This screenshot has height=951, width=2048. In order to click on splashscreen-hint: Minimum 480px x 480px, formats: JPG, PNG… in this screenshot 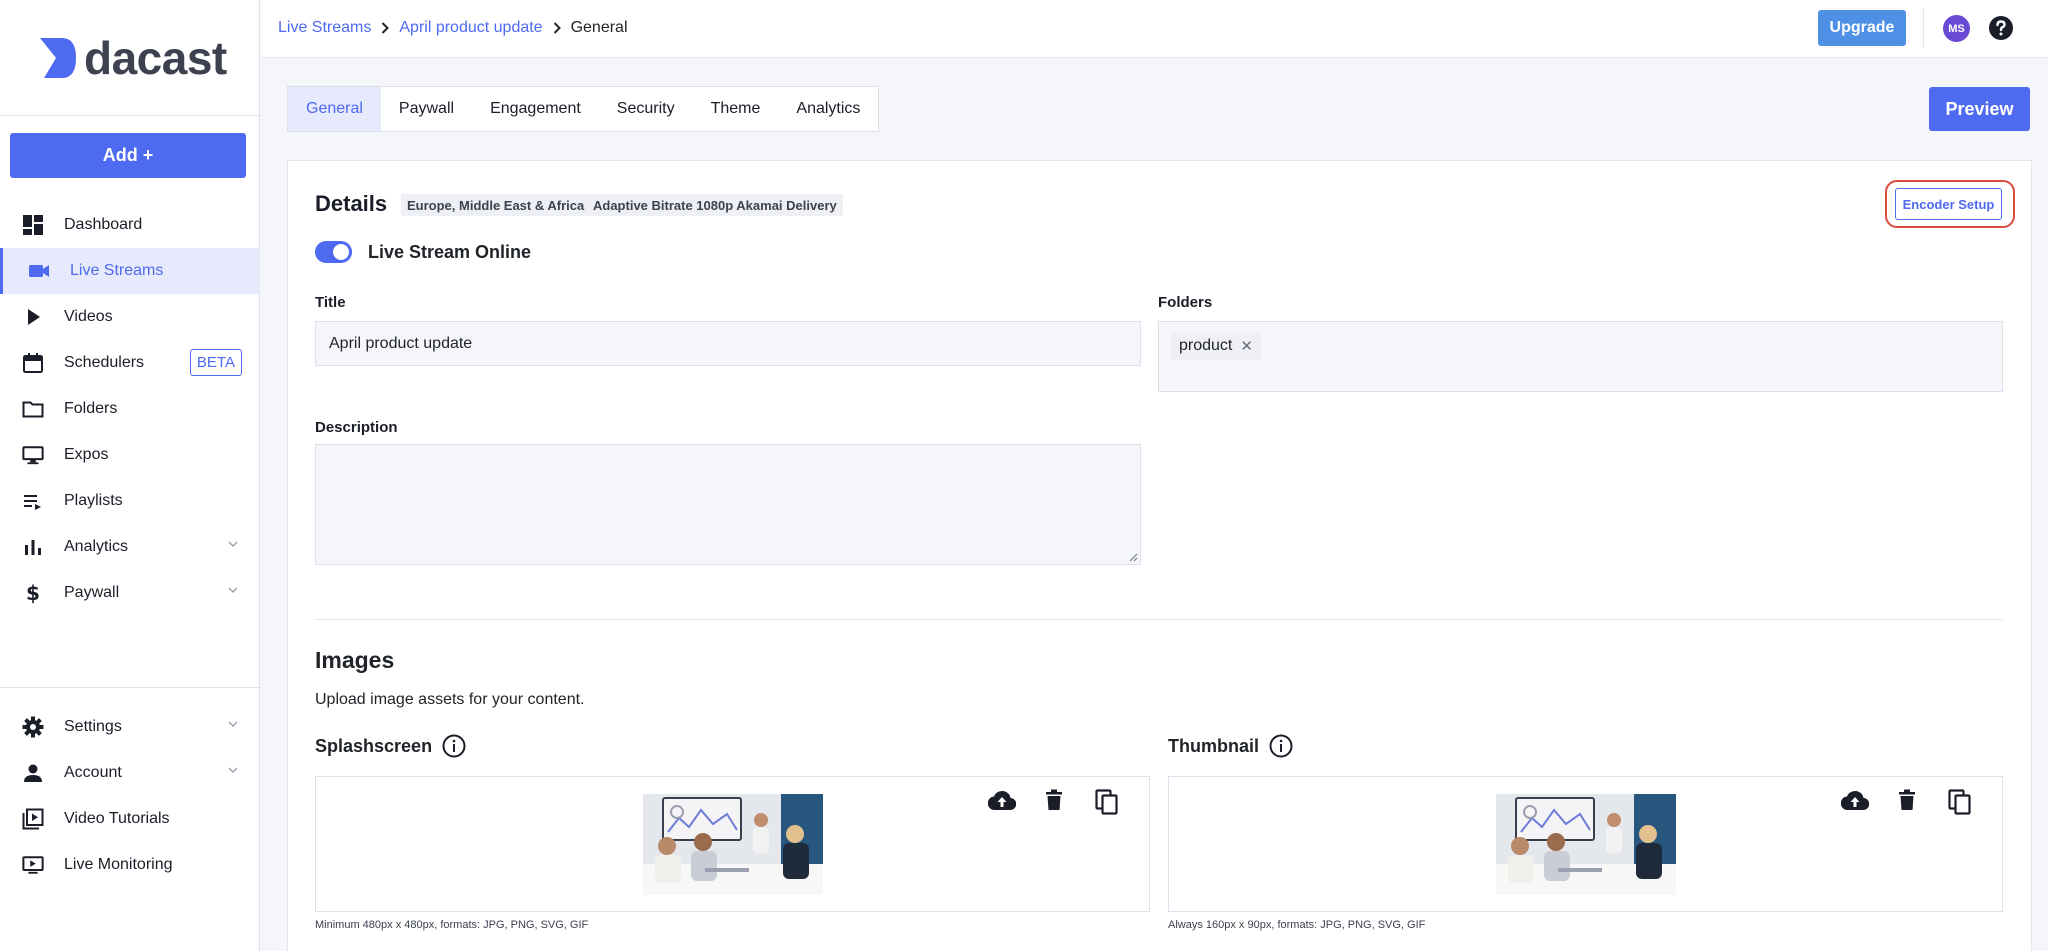, I will do `click(452, 925)`.